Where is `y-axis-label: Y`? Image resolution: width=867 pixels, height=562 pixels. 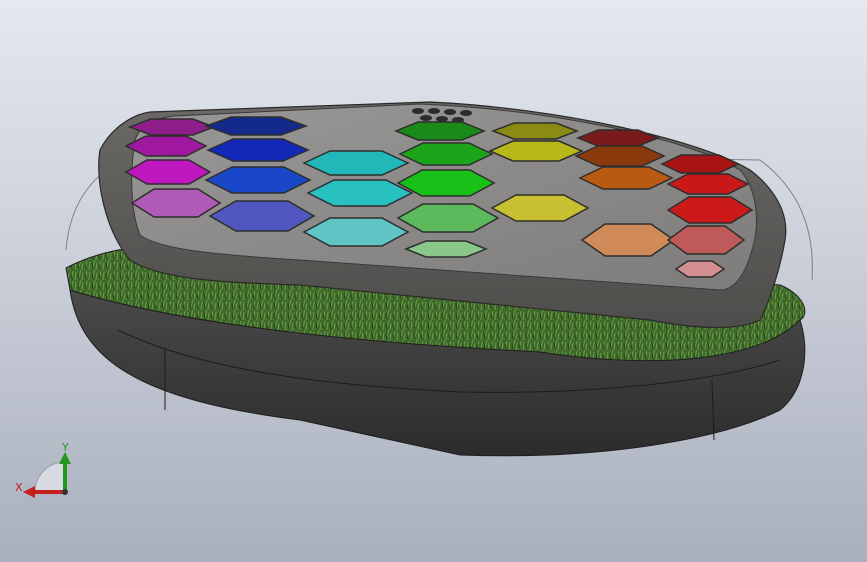
y-axis-label: Y is located at coordinates (65, 447).